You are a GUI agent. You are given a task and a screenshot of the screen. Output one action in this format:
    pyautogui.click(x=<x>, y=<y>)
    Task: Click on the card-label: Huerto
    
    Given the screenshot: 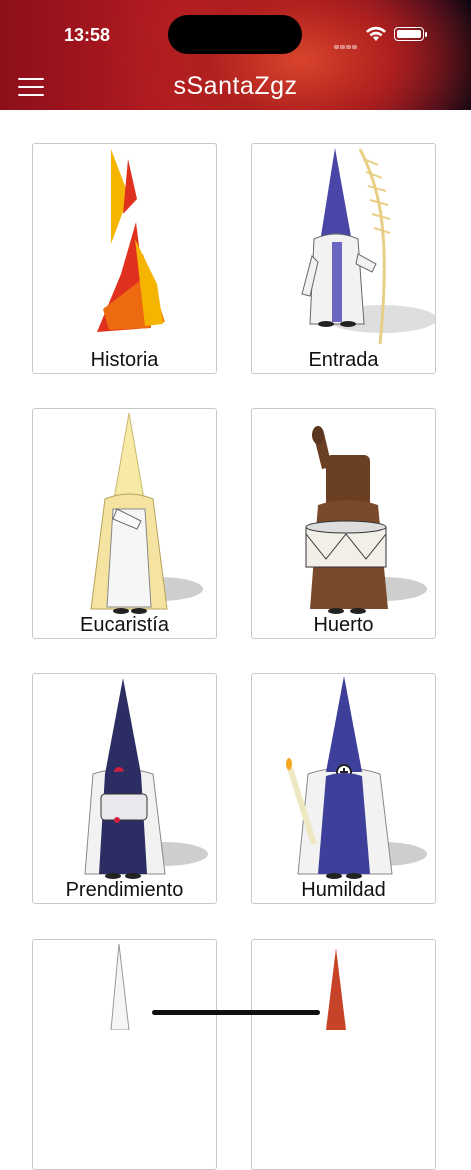 What is the action you would take?
    pyautogui.click(x=343, y=625)
    